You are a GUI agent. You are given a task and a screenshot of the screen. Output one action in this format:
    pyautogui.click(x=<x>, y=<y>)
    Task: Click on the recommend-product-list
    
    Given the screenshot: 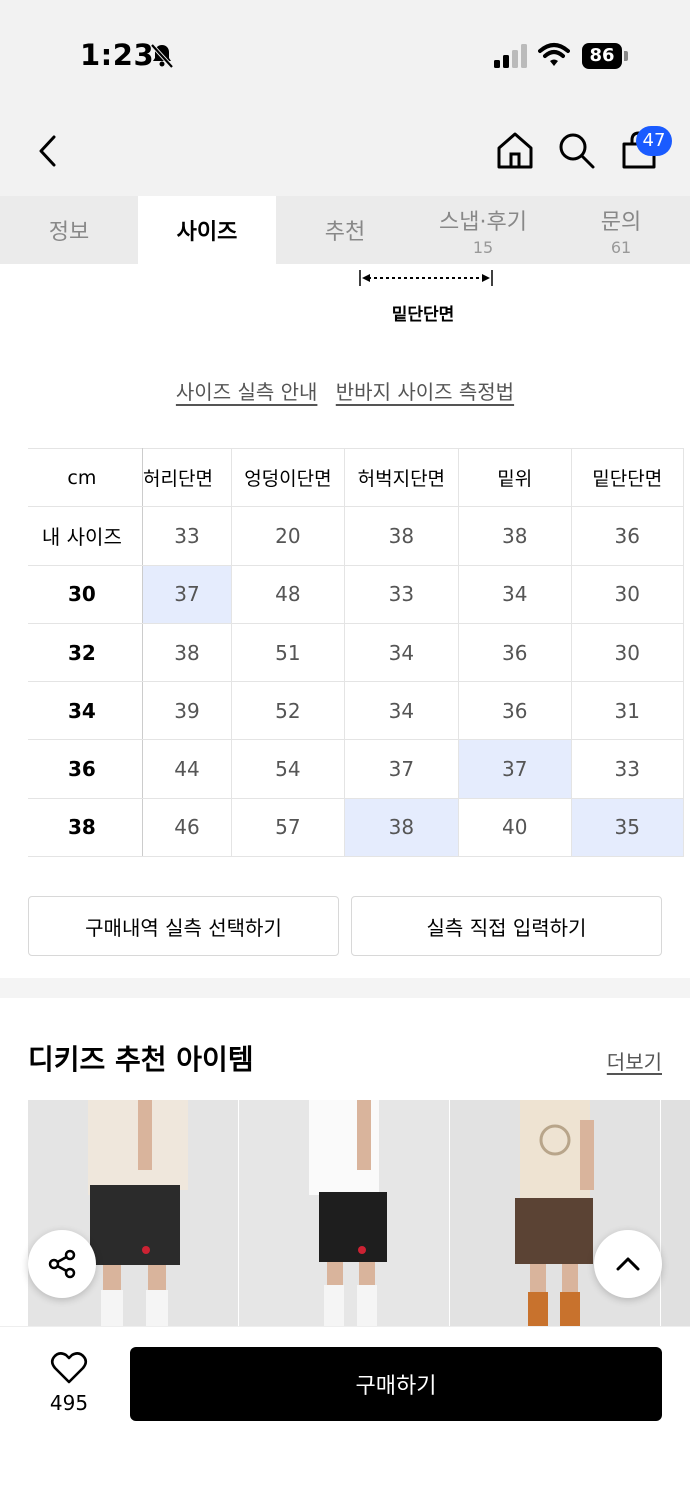 What is the action you would take?
    pyautogui.click(x=359, y=1213)
    